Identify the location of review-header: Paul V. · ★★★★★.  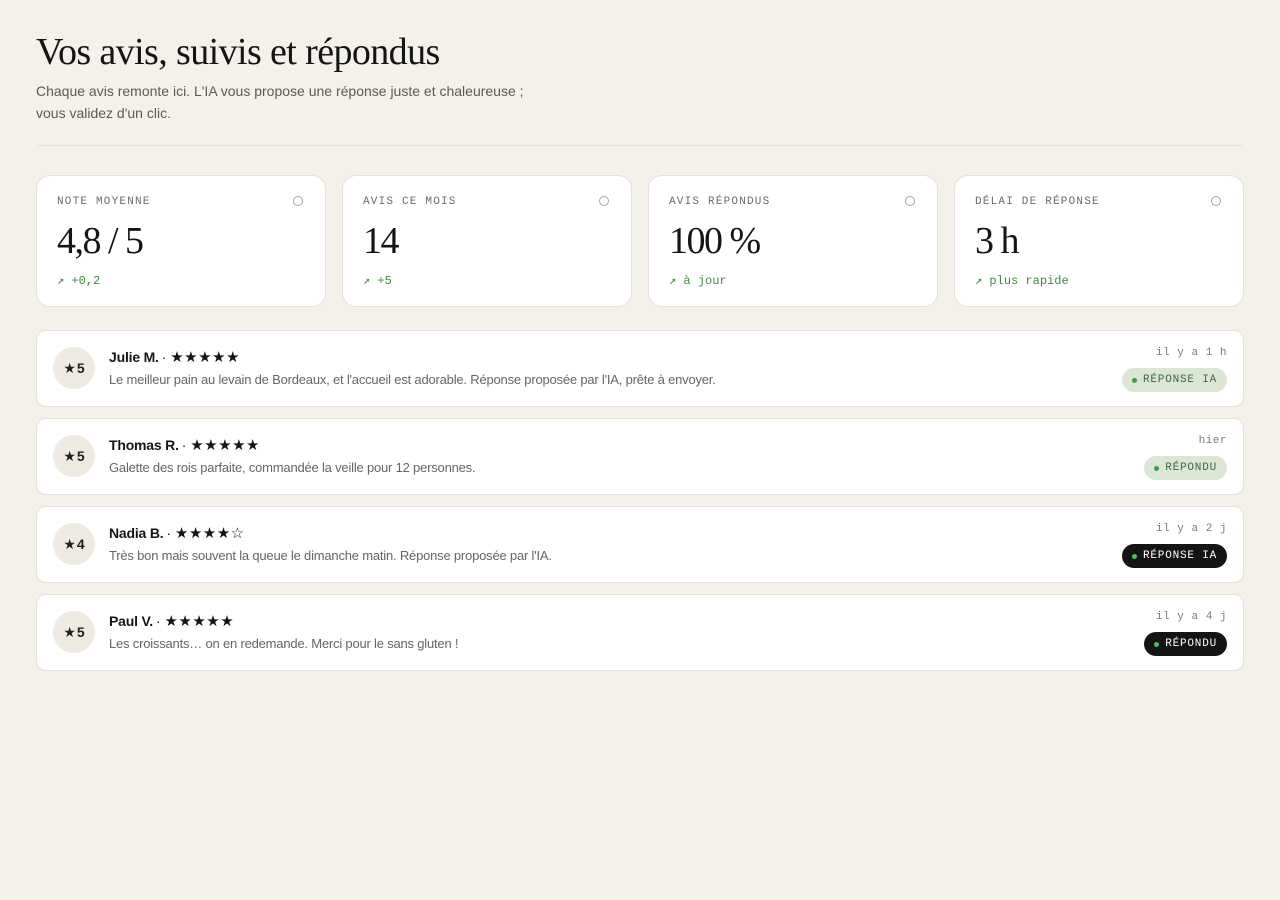
(171, 621).